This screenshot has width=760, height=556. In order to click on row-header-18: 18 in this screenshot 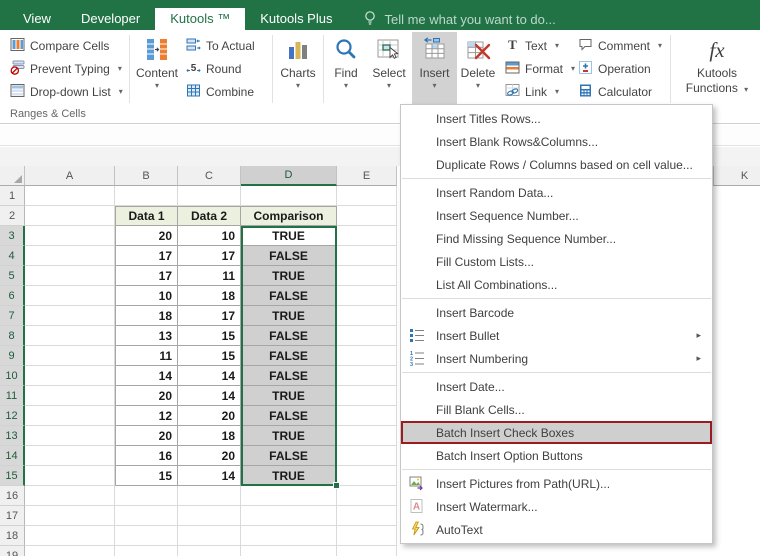, I will do `click(12, 536)`.